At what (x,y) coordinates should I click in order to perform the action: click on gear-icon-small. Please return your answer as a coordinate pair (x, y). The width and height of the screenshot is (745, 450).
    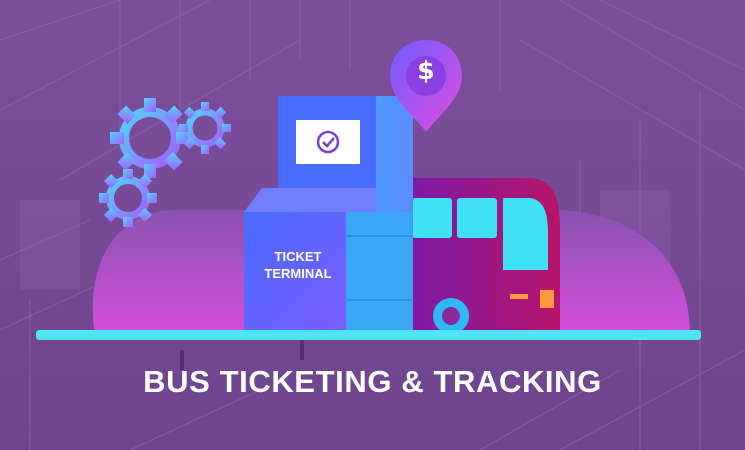
    Looking at the image, I should click on (205, 128).